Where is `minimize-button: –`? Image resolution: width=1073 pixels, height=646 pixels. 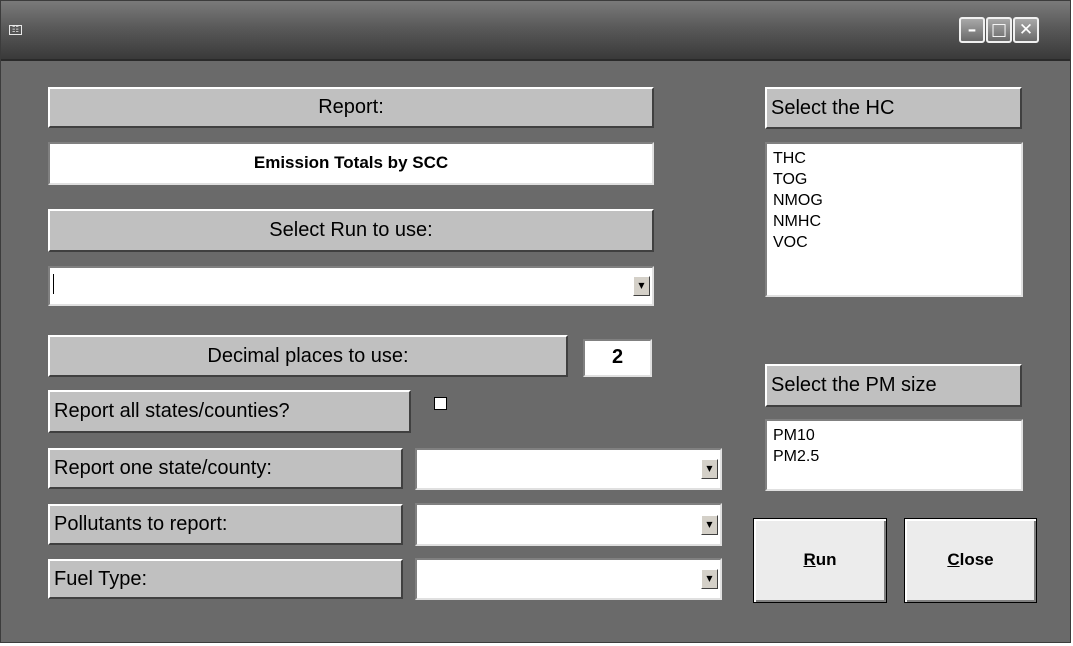
minimize-button: – is located at coordinates (972, 30).